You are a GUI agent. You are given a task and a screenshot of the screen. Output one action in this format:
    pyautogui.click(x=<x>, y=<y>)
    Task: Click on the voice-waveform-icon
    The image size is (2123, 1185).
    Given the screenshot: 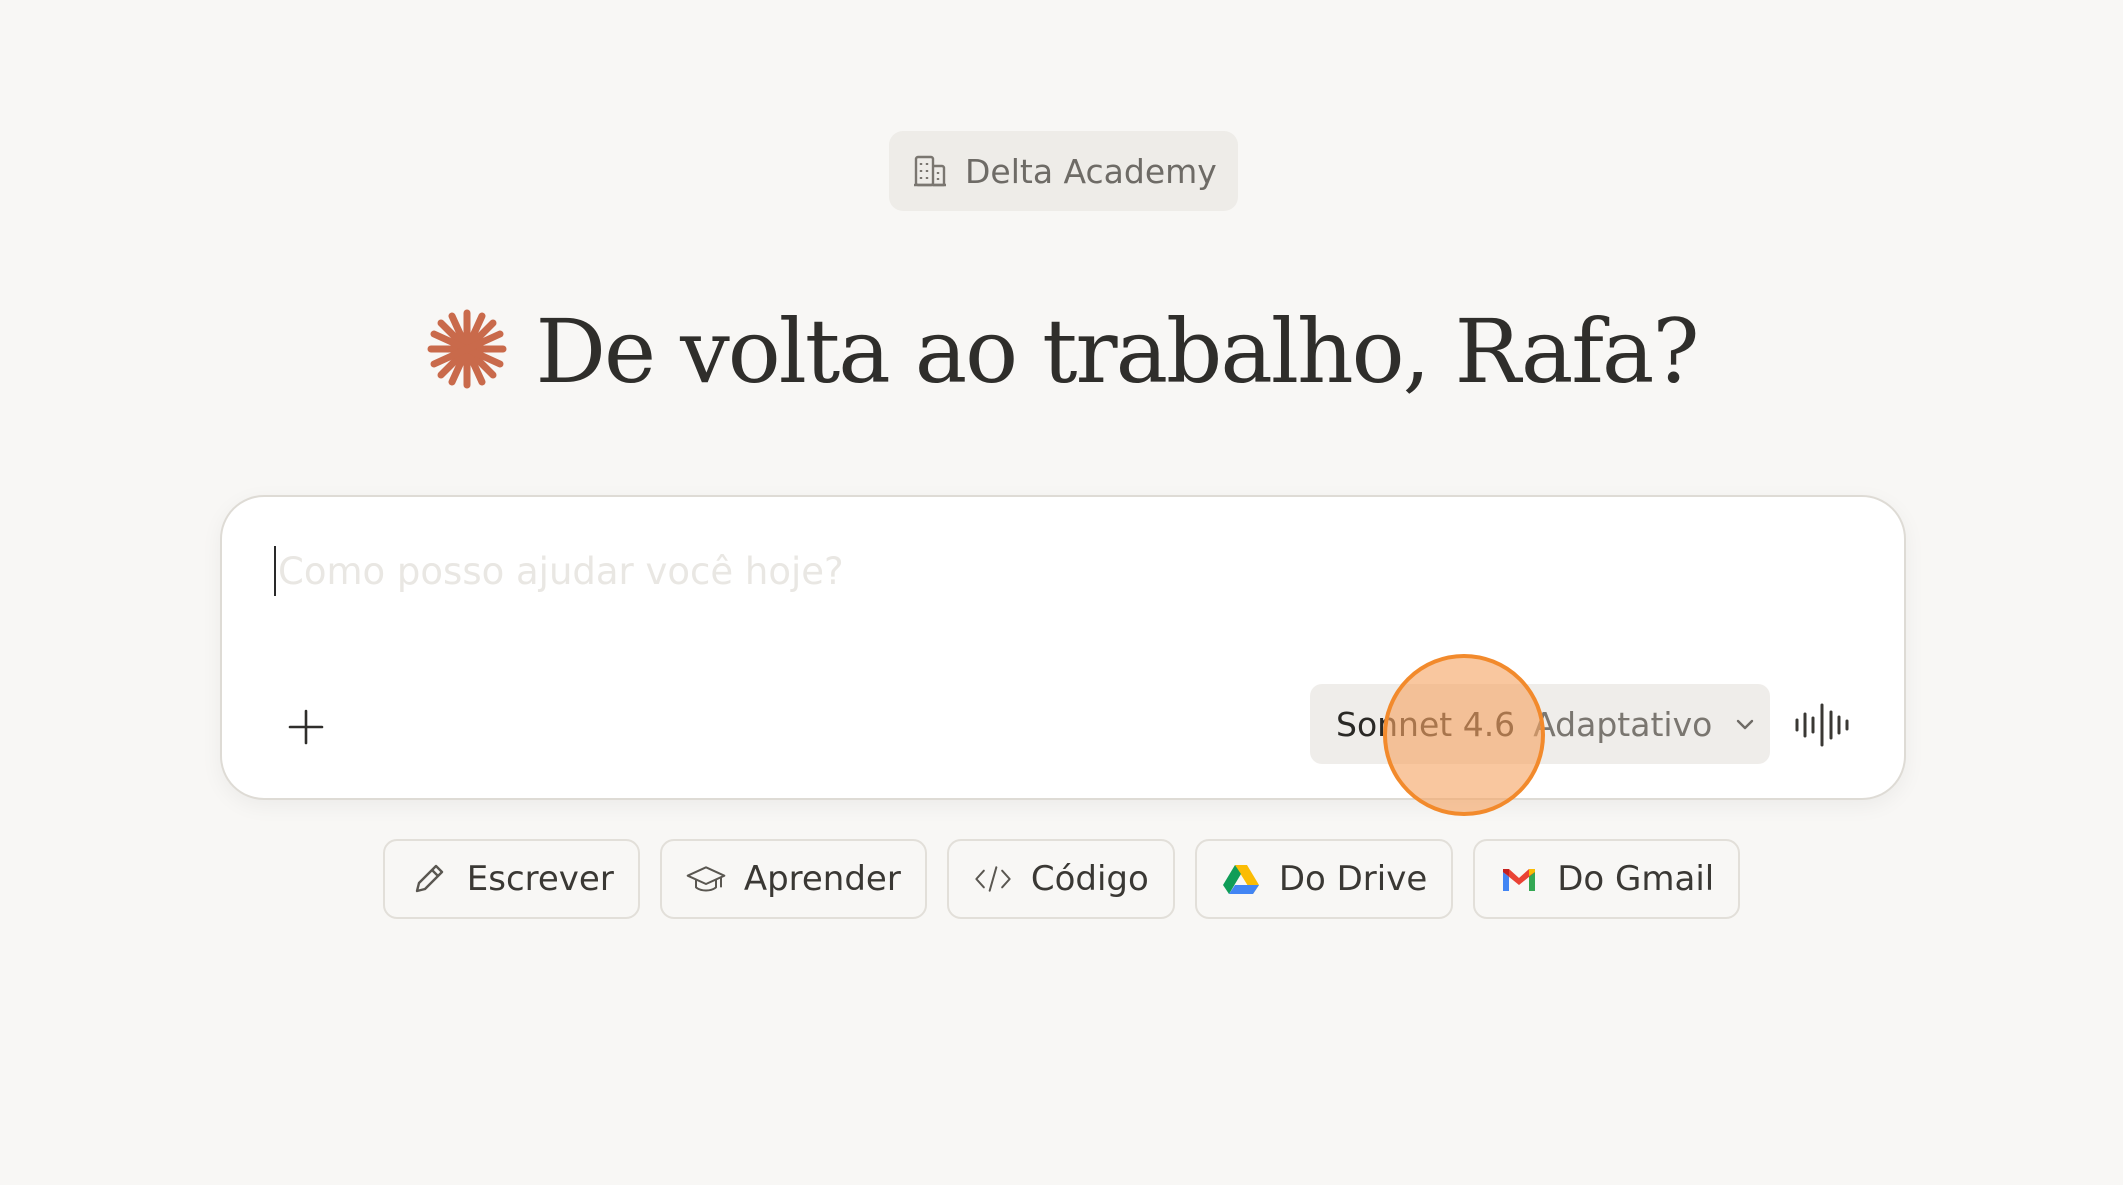 What is the action you would take?
    pyautogui.click(x=1822, y=725)
    